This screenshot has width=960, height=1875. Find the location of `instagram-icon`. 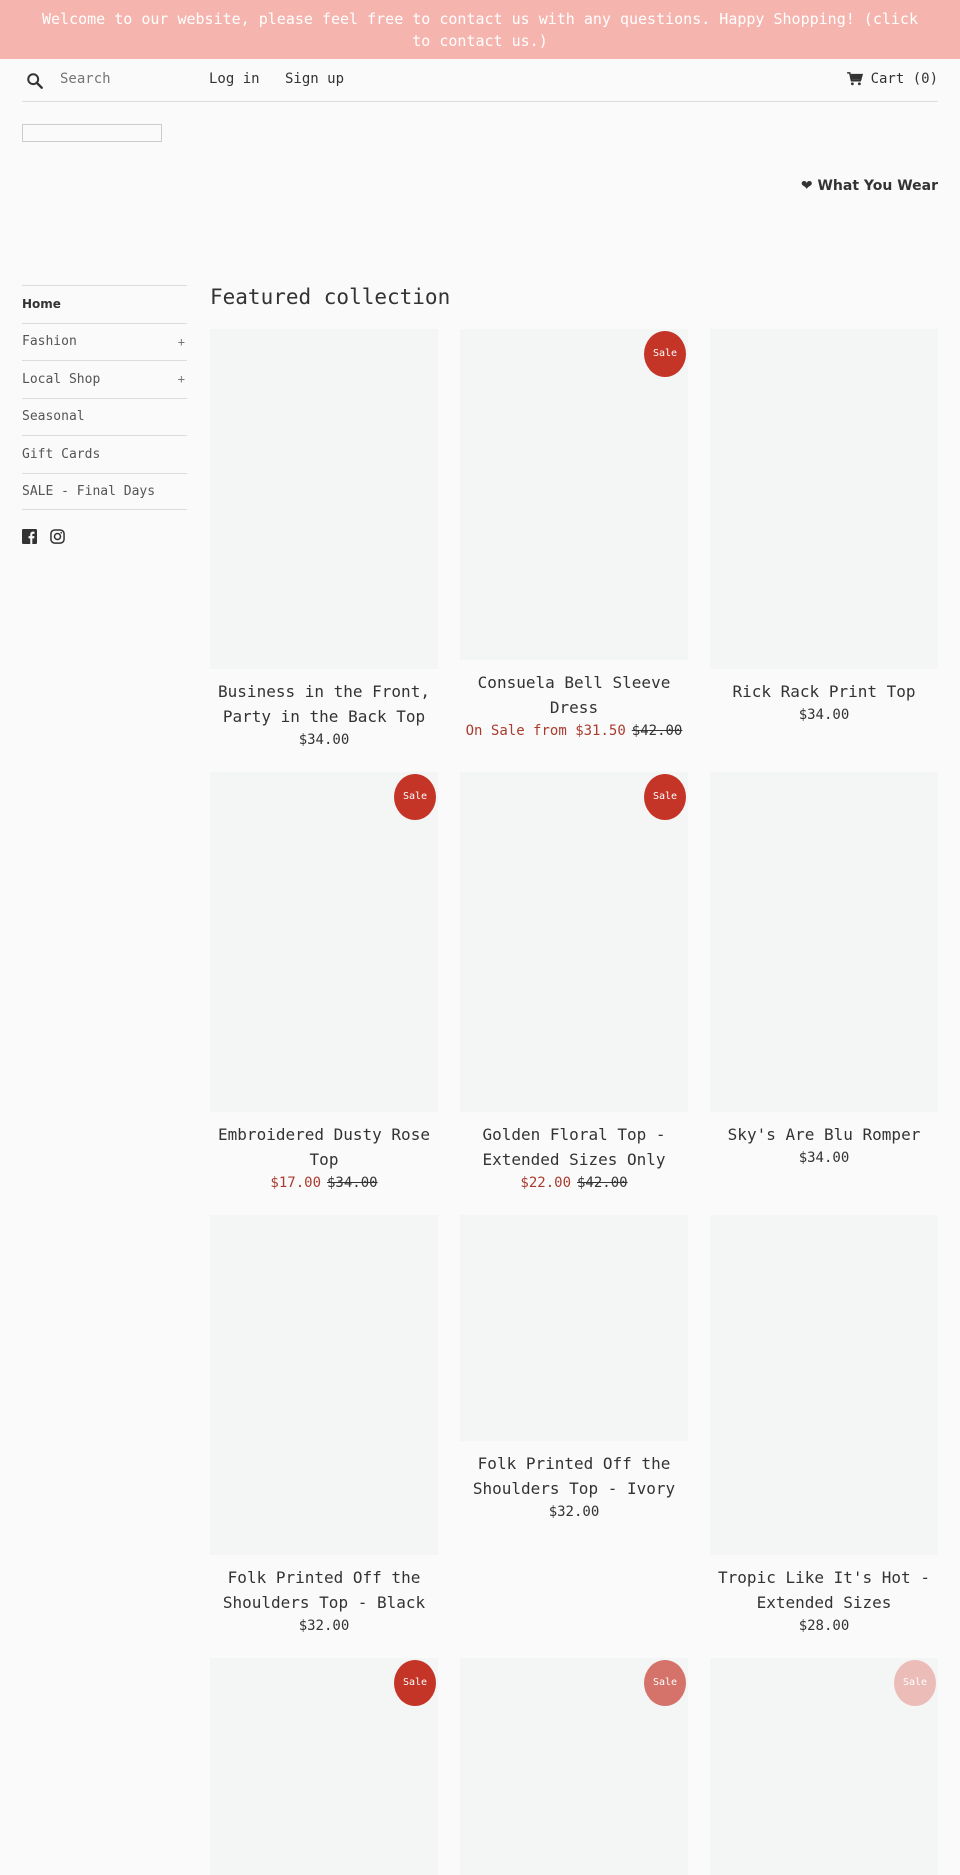

instagram-icon is located at coordinates (57, 536).